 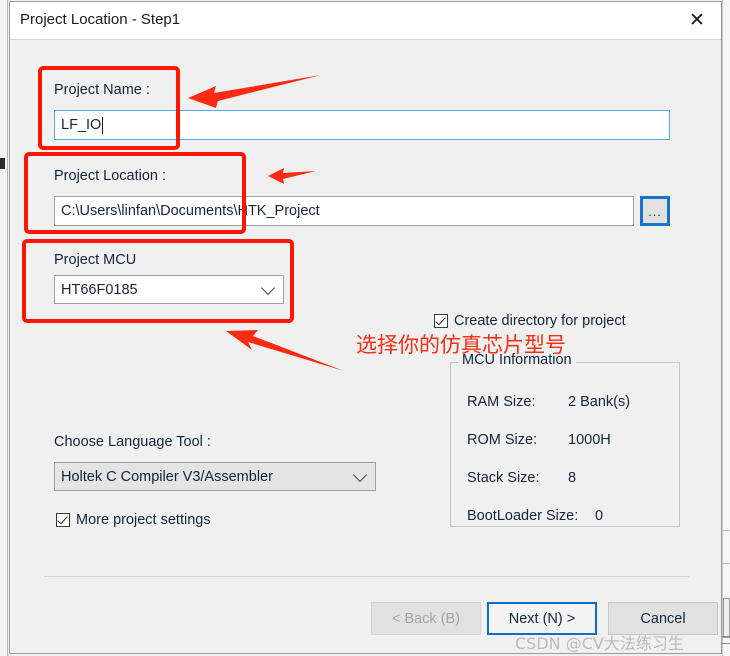 I want to click on bootloader-size-label: BootLoader Size:, so click(x=523, y=516).